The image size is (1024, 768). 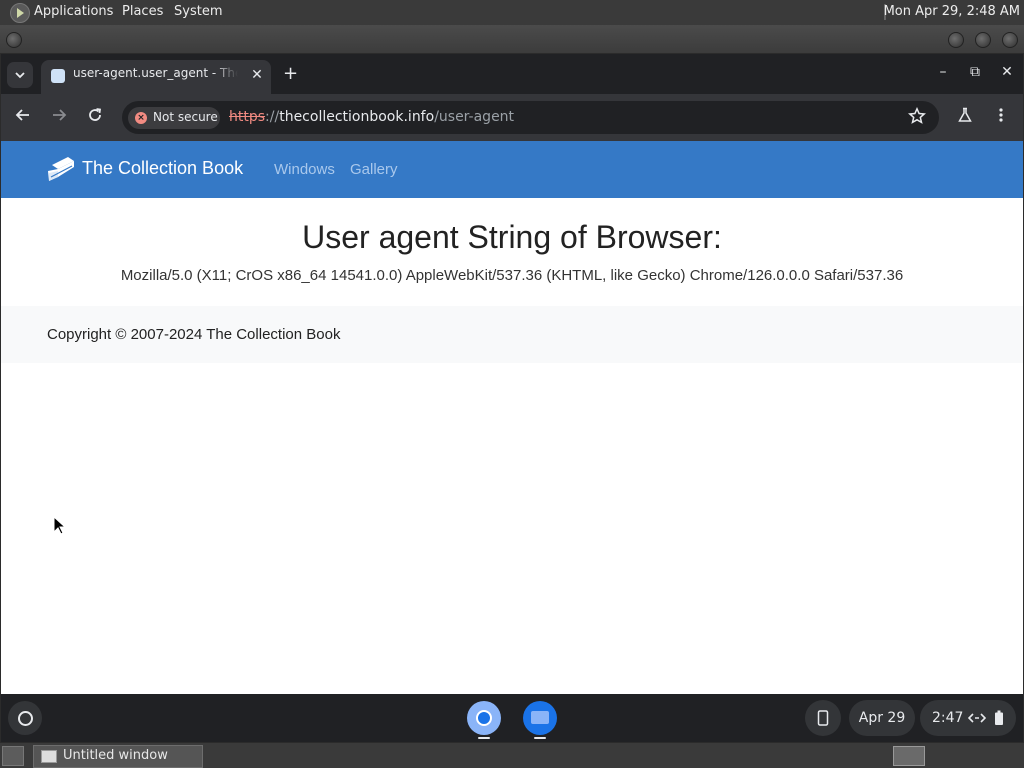 I want to click on tab-search-button, so click(x=20, y=75).